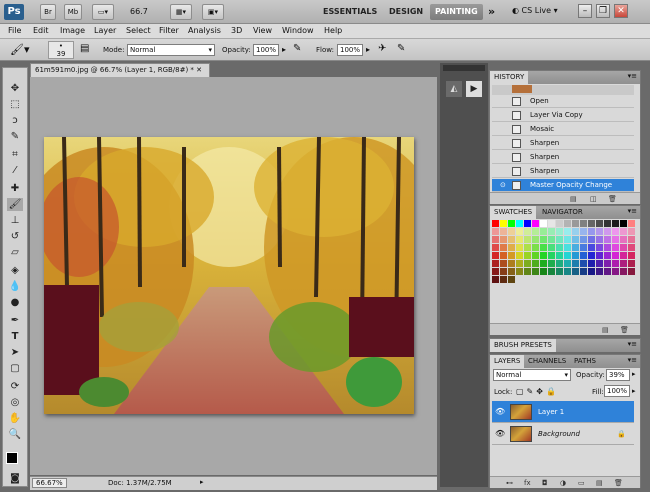 The image size is (650, 492). Describe the element at coordinates (41, 30) in the screenshot. I see `menu-edit: Edit` at that location.